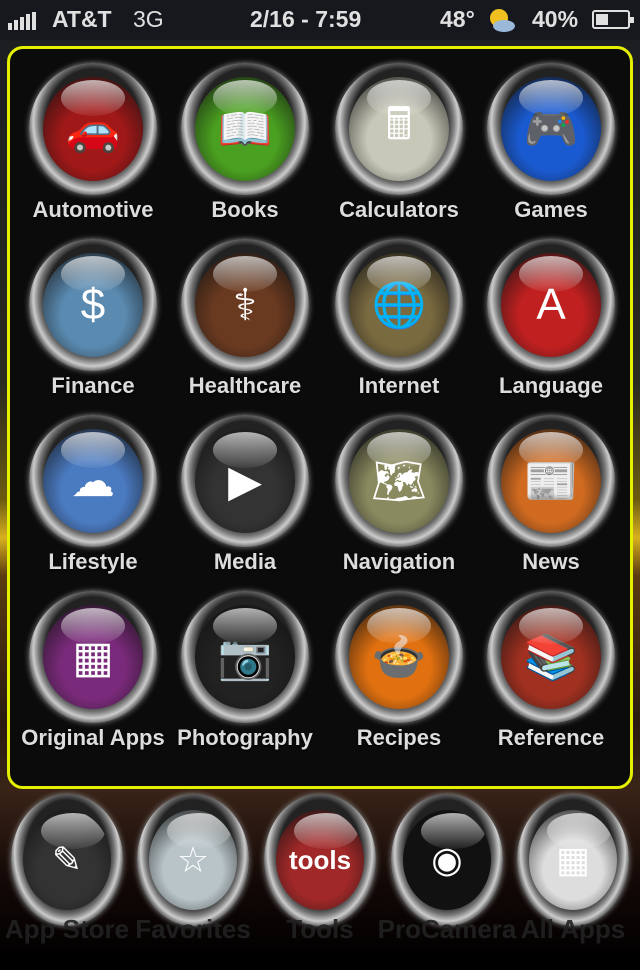  Describe the element at coordinates (613, 19) in the screenshot. I see `battery-icon` at that location.